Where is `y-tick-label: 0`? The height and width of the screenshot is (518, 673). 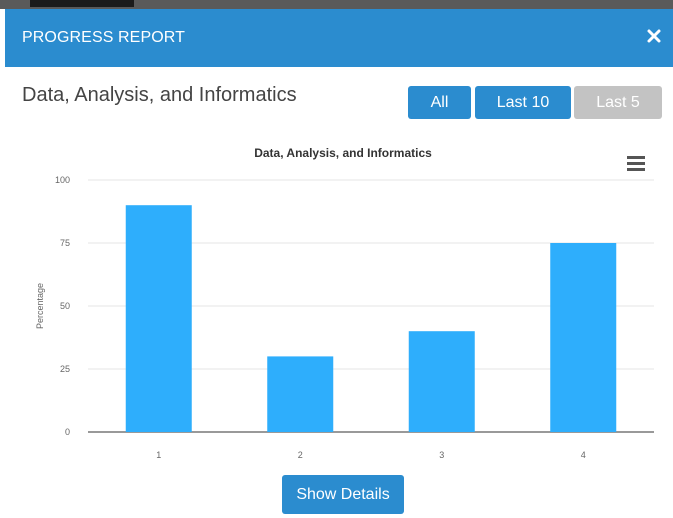
y-tick-label: 0 is located at coordinates (67, 432).